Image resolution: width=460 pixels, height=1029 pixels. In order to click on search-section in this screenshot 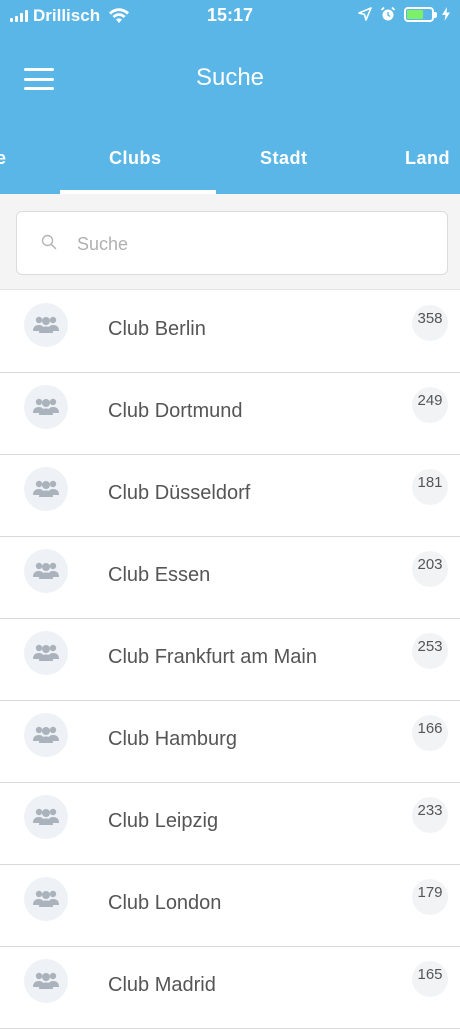, I will do `click(230, 242)`.